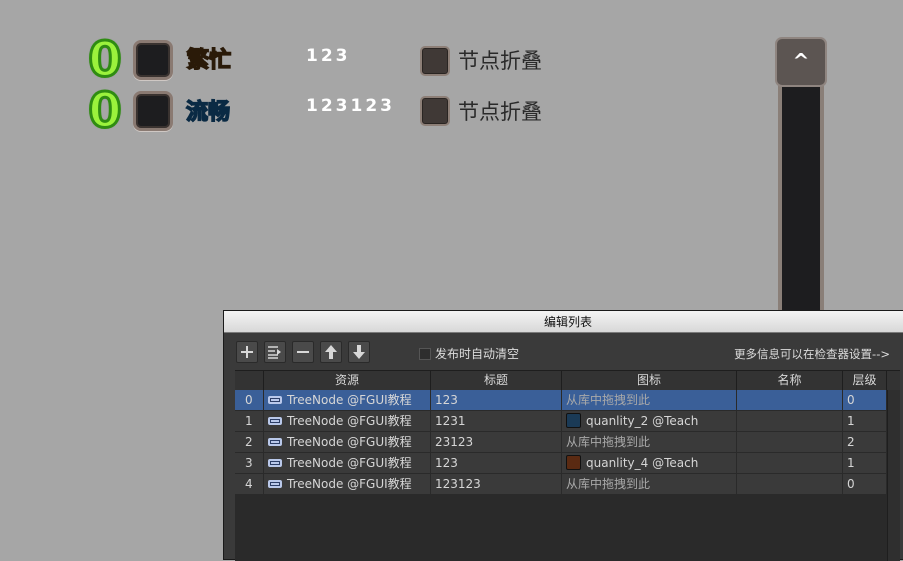 The image size is (903, 561). I want to click on icon-label: quanlity_2 @Teach, so click(642, 421).